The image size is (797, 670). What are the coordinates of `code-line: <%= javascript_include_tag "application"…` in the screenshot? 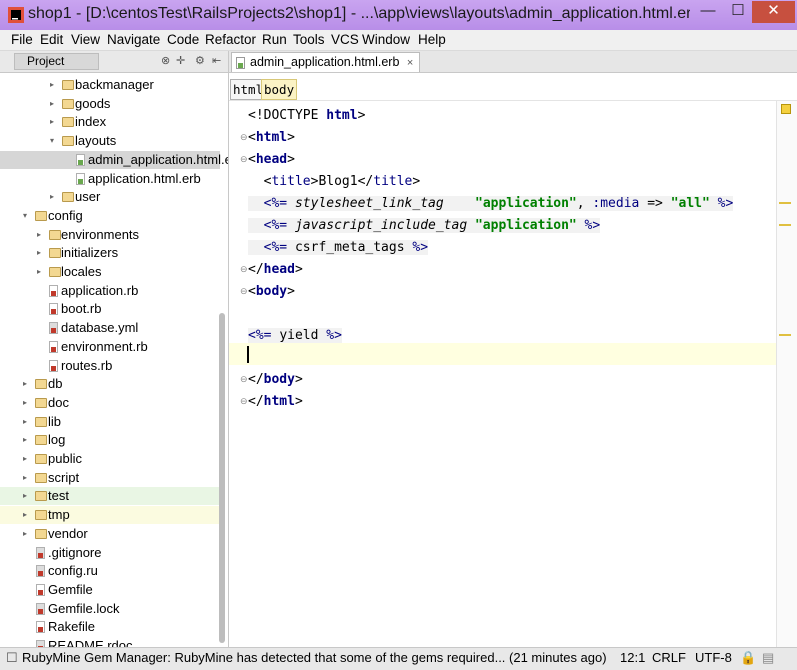 It's located at (424, 226).